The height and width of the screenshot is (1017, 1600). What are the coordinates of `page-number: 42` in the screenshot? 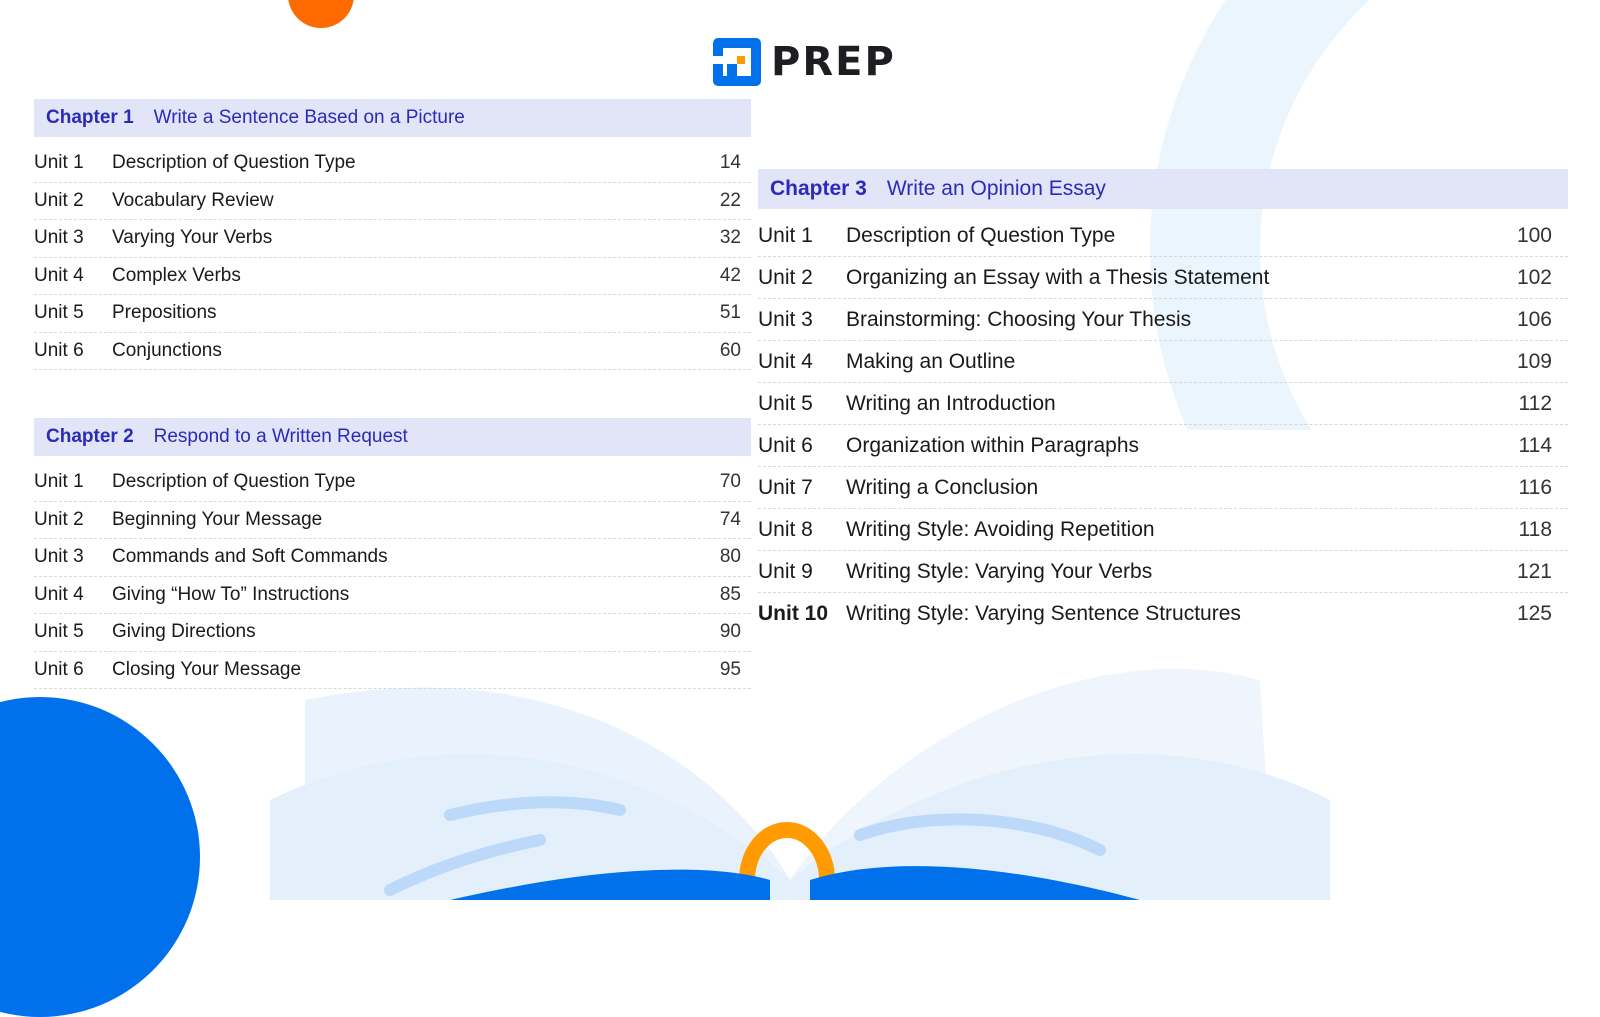 It's located at (730, 275).